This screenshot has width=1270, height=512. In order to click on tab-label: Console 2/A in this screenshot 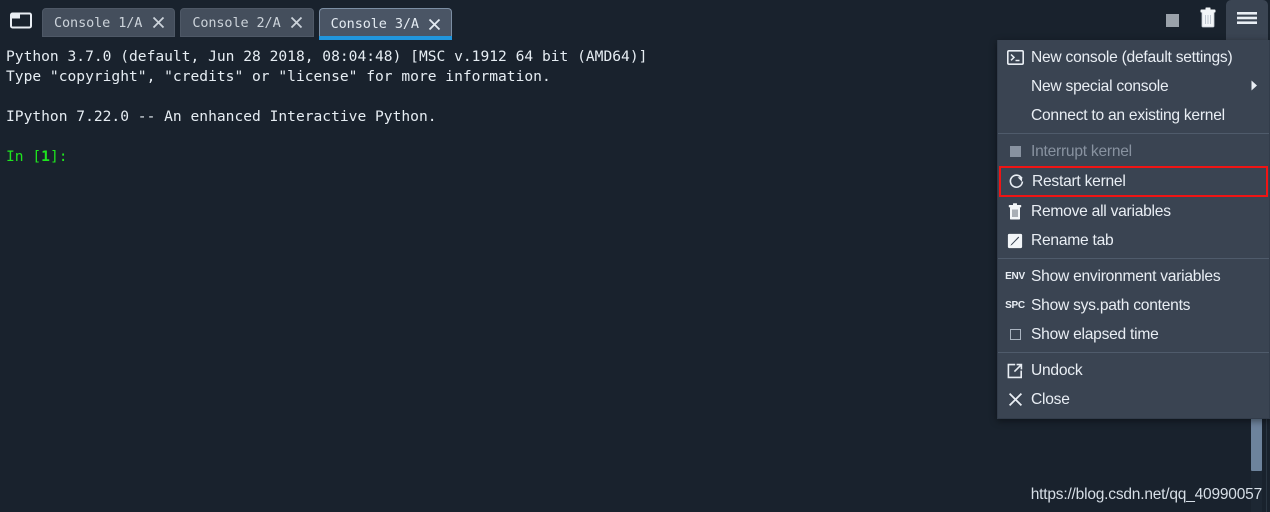, I will do `click(236, 22)`.